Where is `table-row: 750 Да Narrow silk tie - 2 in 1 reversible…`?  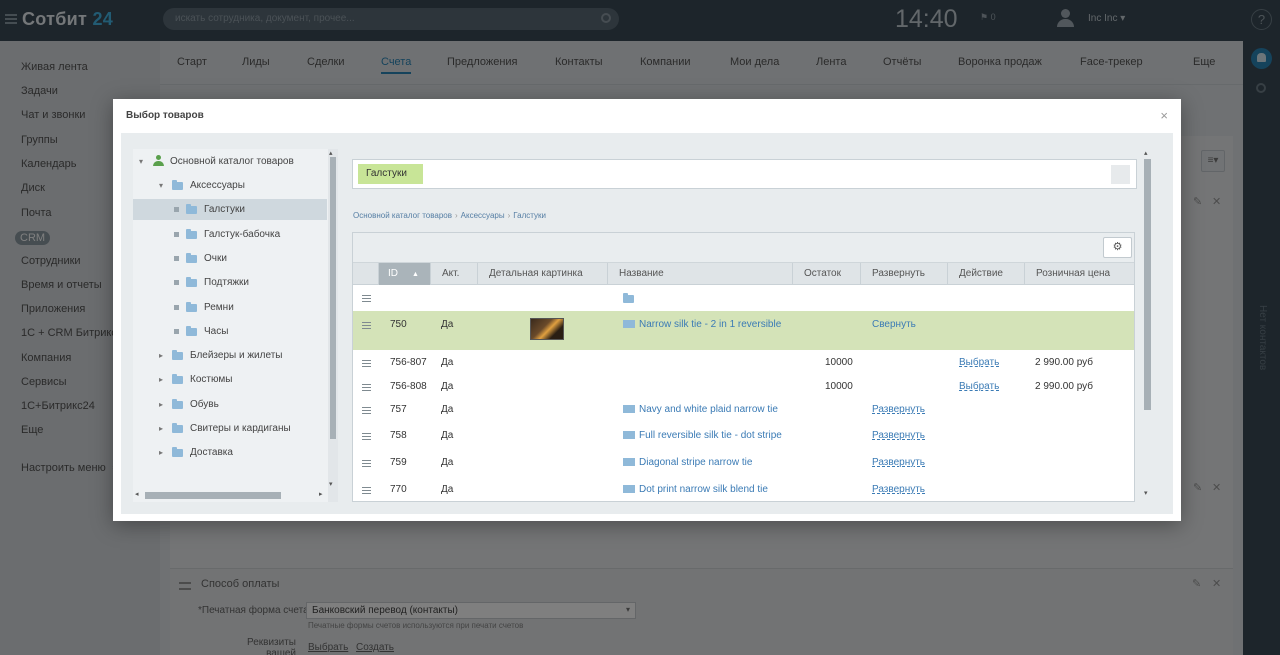
table-row: 750 Да Narrow silk tie - 2 in 1 reversible… is located at coordinates (743, 330).